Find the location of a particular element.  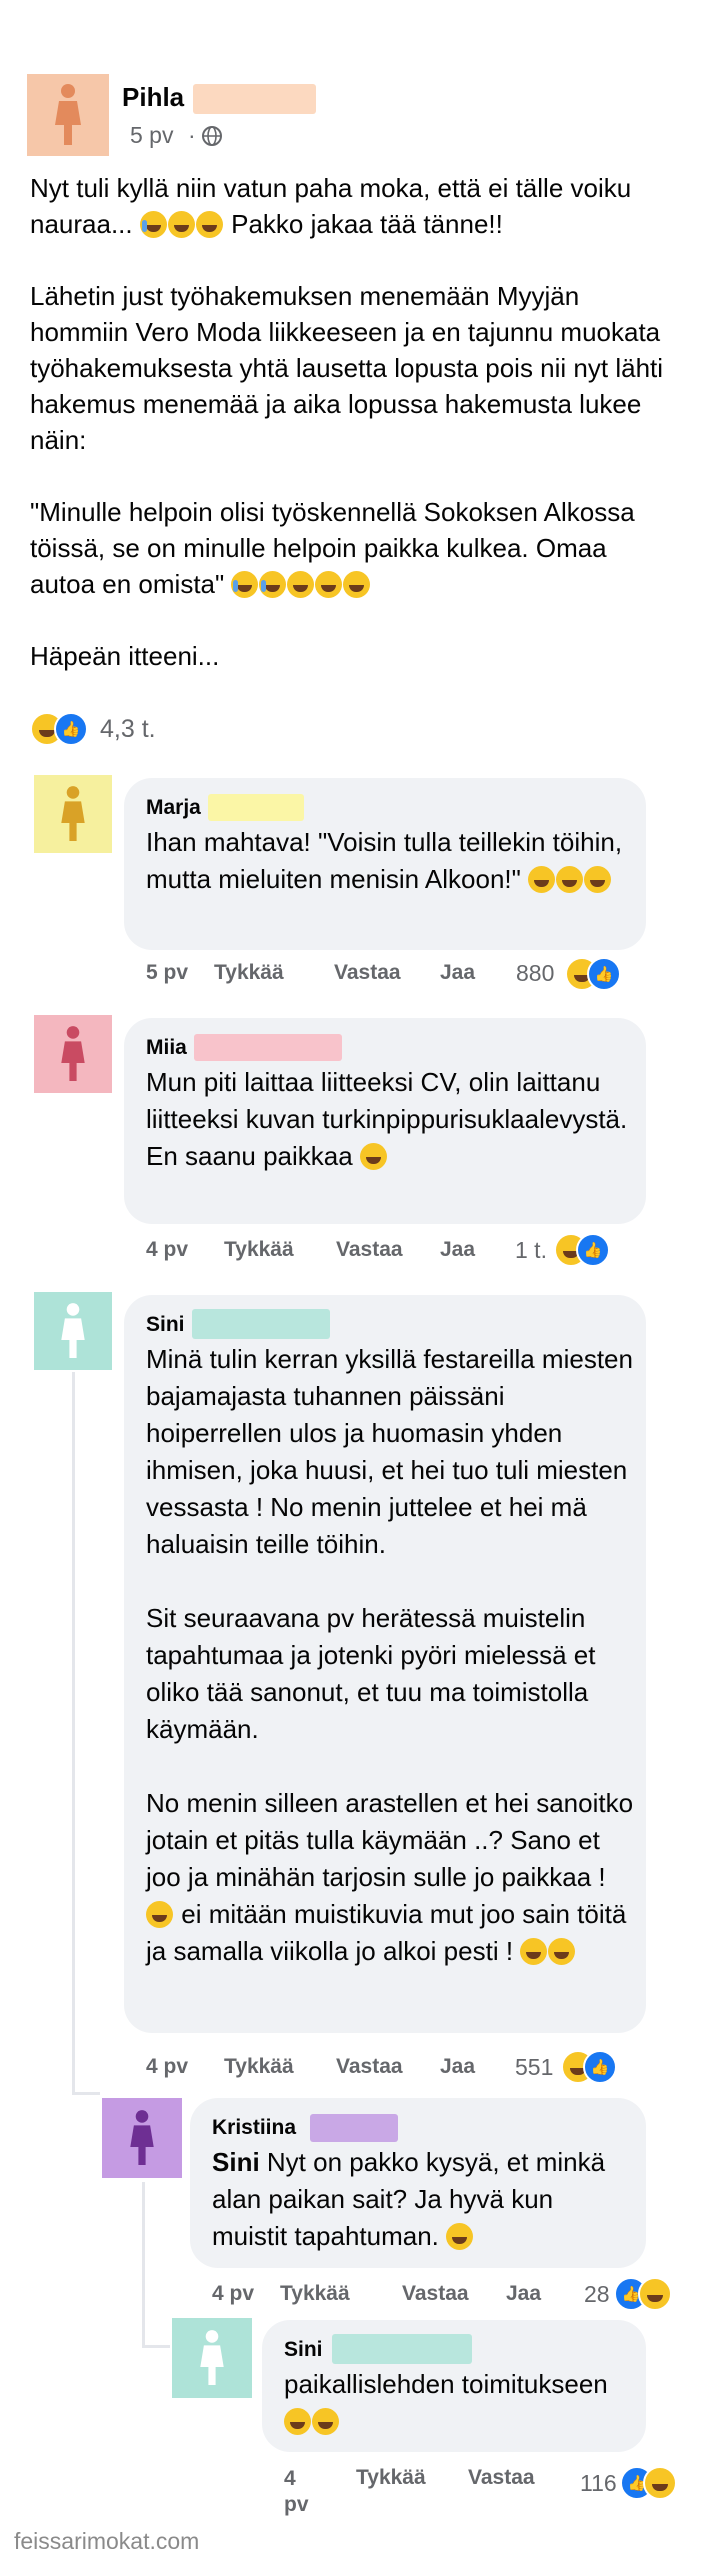

comment-reaction-count: 116 is located at coordinates (598, 2483).